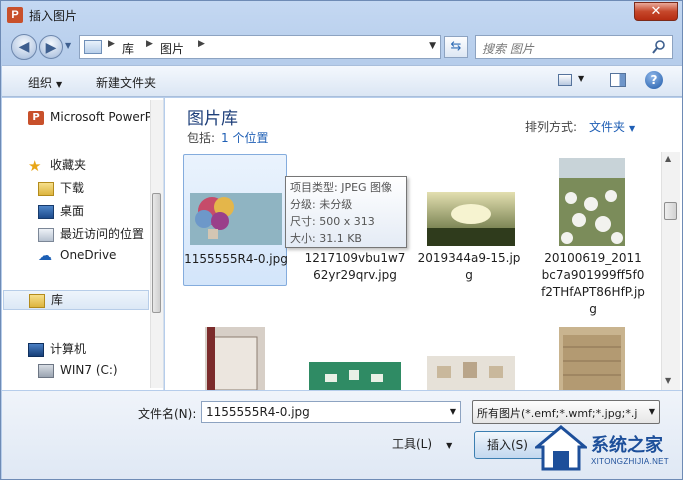 The image size is (683, 480). What do you see at coordinates (668, 380) in the screenshot?
I see `scroll-down-icon: ▼` at bounding box center [668, 380].